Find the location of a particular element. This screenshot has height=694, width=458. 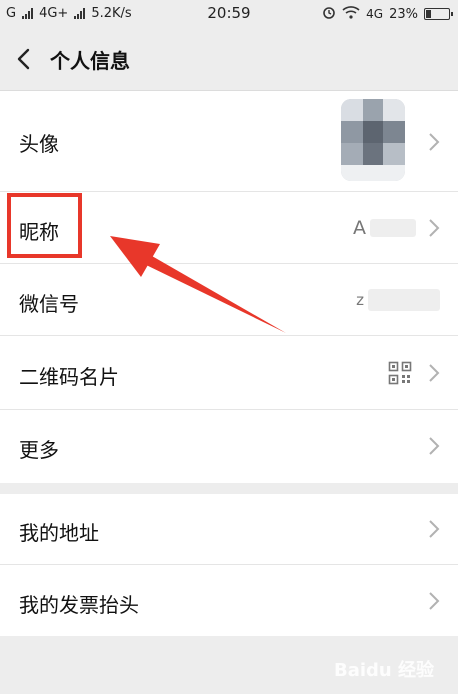

wifi-icon is located at coordinates (351, 14).